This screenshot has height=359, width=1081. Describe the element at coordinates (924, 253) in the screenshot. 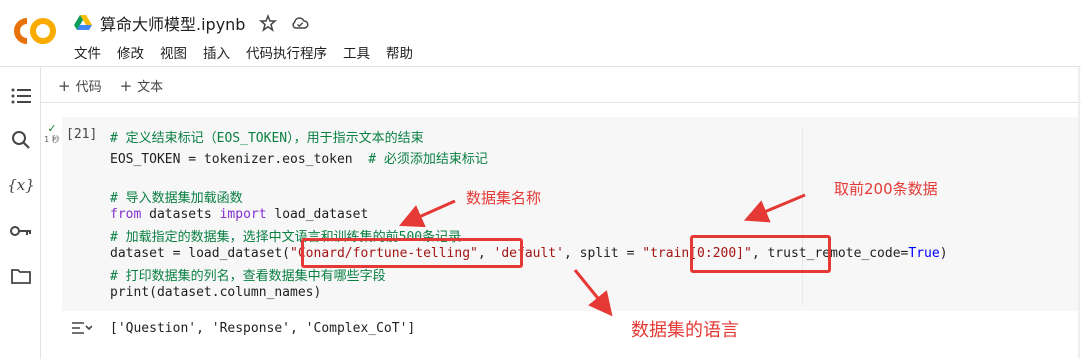

I see `keyword-true: True` at that location.